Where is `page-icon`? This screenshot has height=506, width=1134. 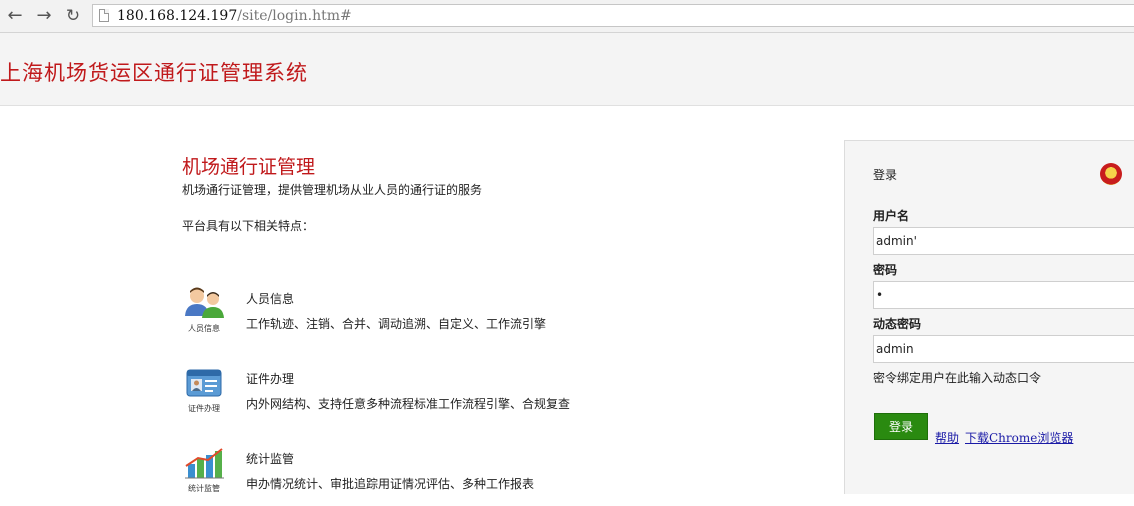 page-icon is located at coordinates (104, 15).